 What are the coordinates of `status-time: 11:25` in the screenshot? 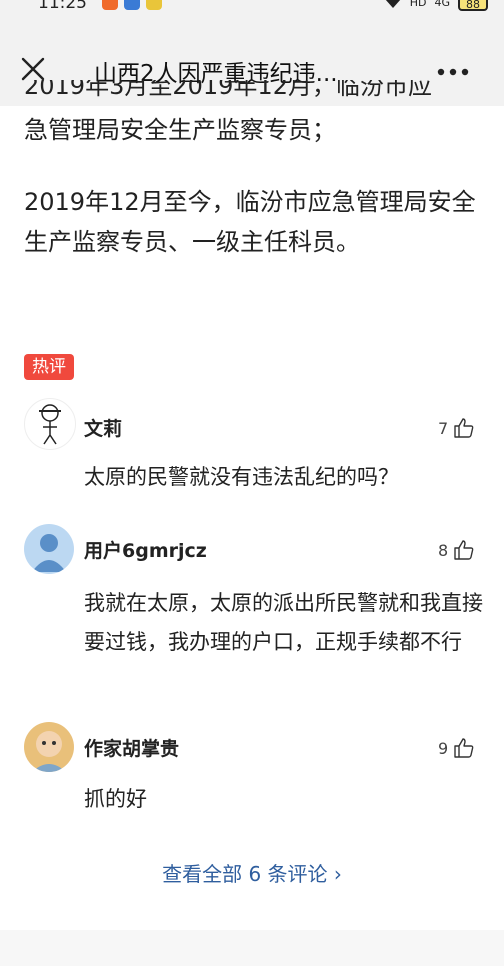 It's located at (62, 6).